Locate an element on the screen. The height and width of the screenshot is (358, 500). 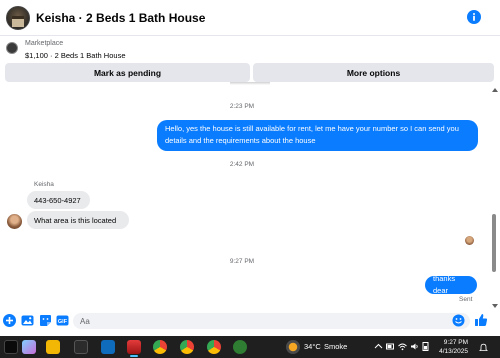
chevron-up-icon is located at coordinates (378, 346).